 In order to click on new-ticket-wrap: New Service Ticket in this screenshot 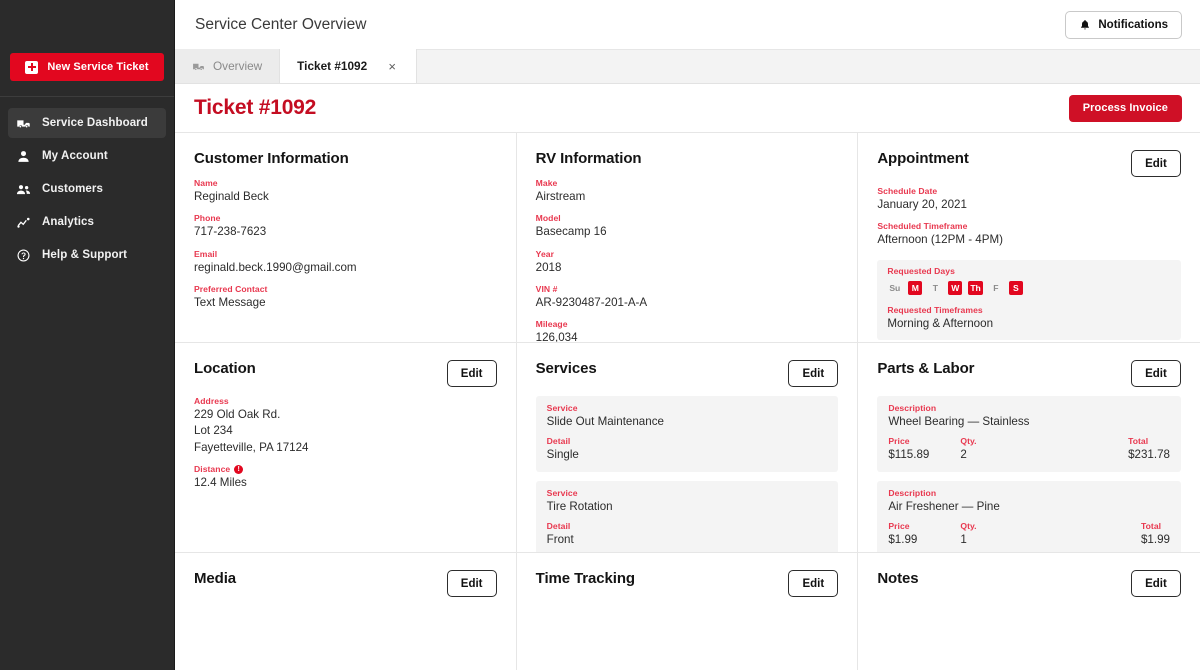, I will do `click(87, 67)`.